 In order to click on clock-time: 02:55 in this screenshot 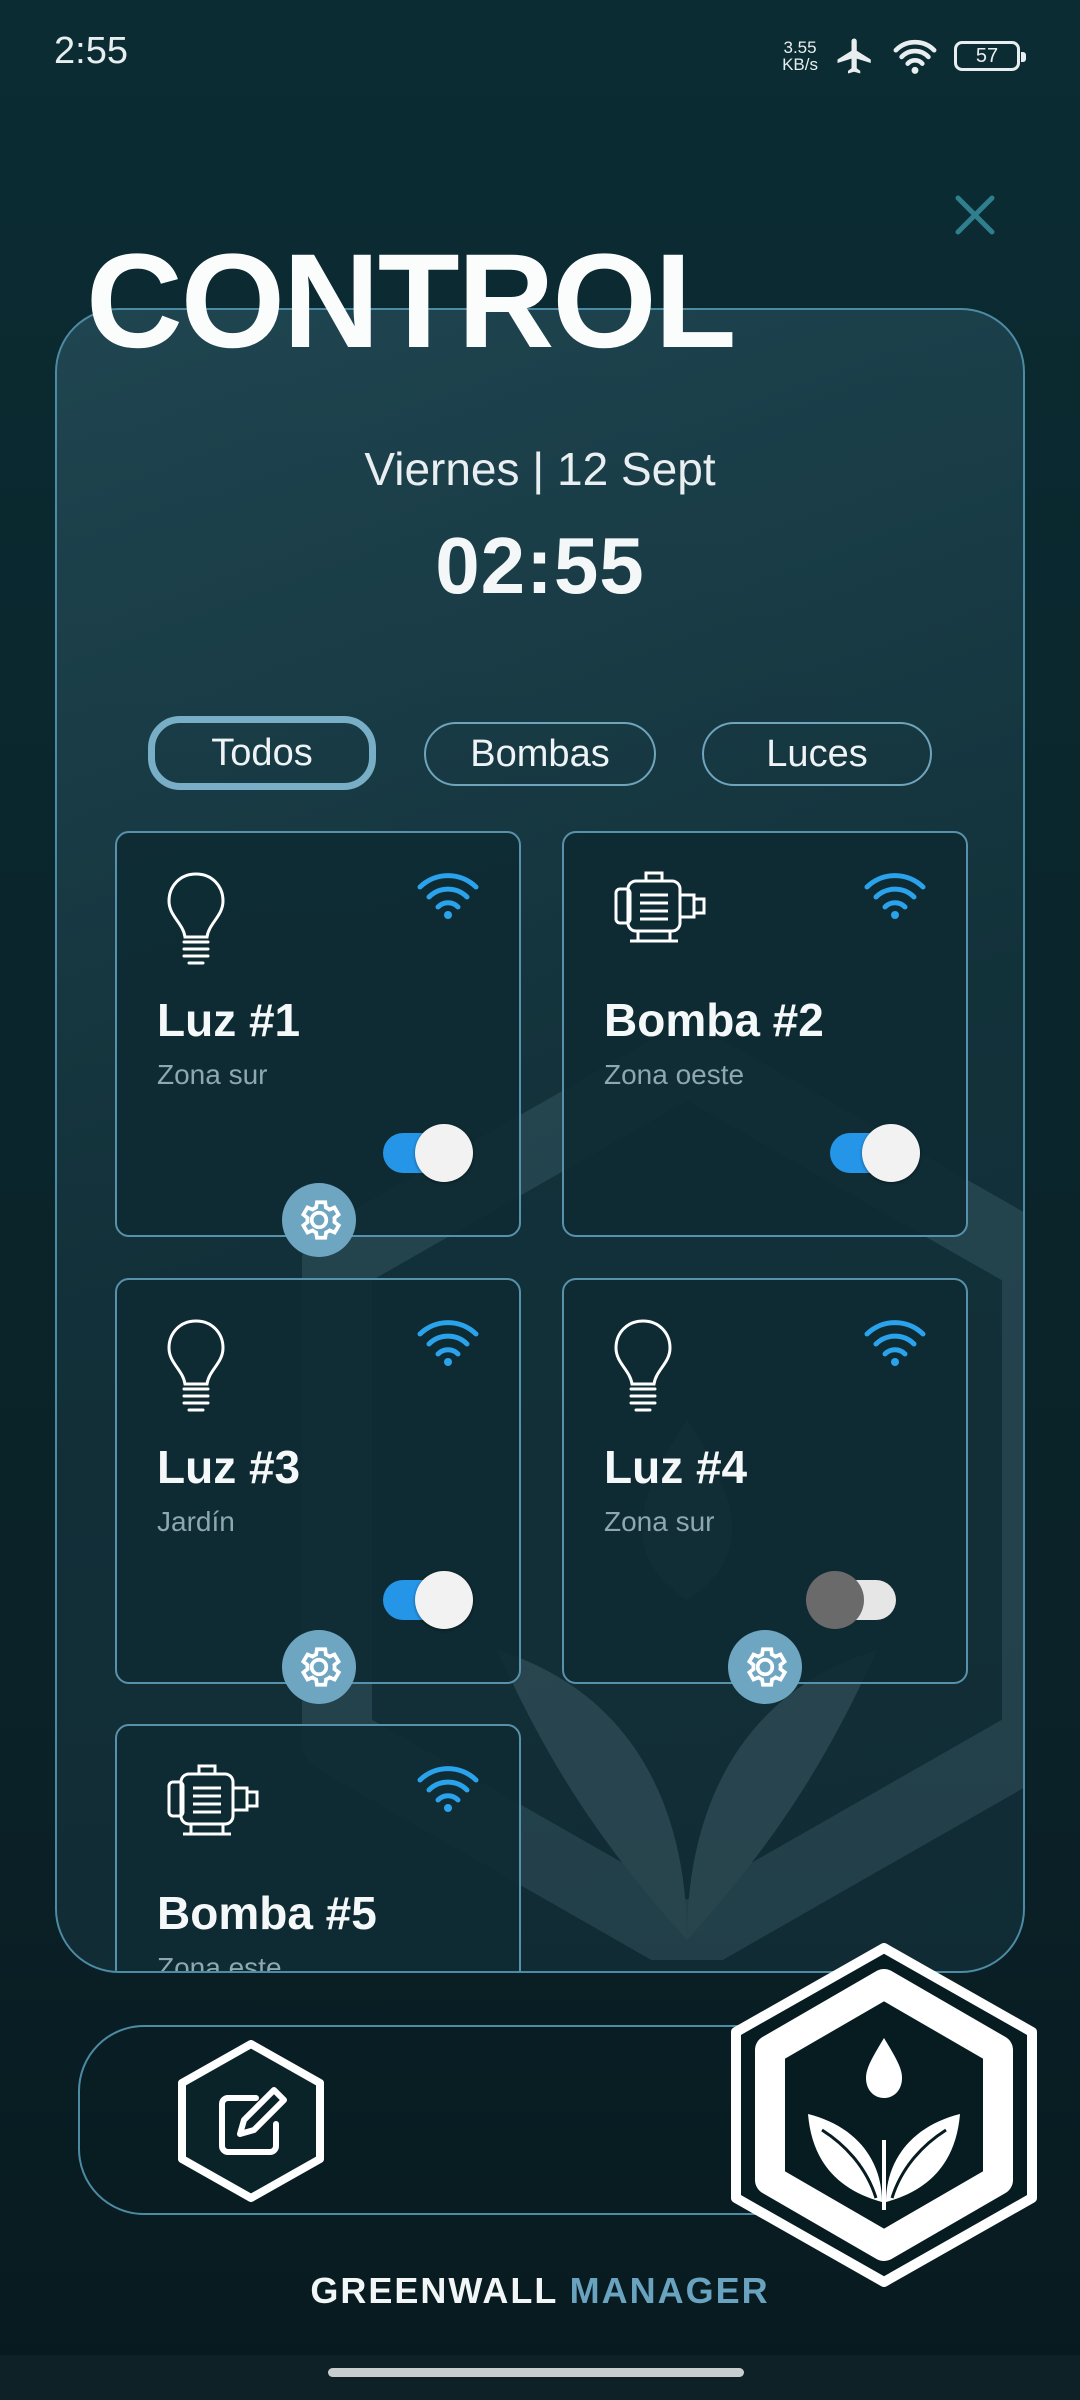, I will do `click(540, 565)`.